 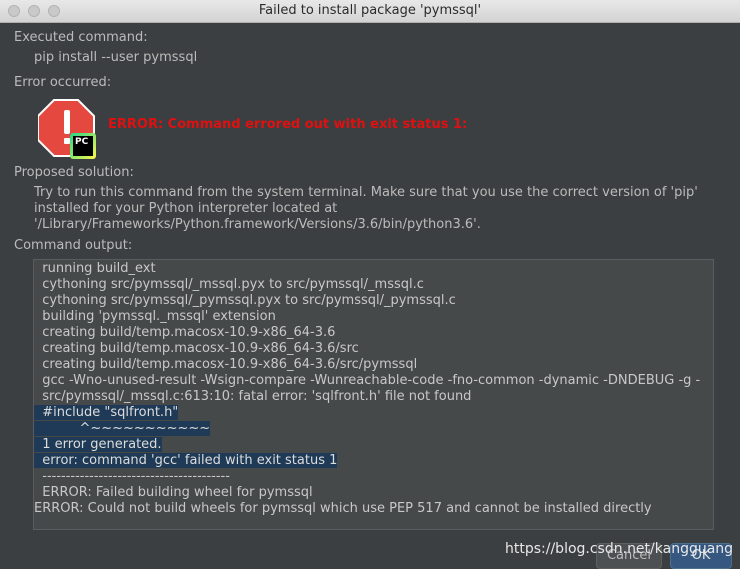 I want to click on pycharm-badge-label: PC, so click(x=83, y=146).